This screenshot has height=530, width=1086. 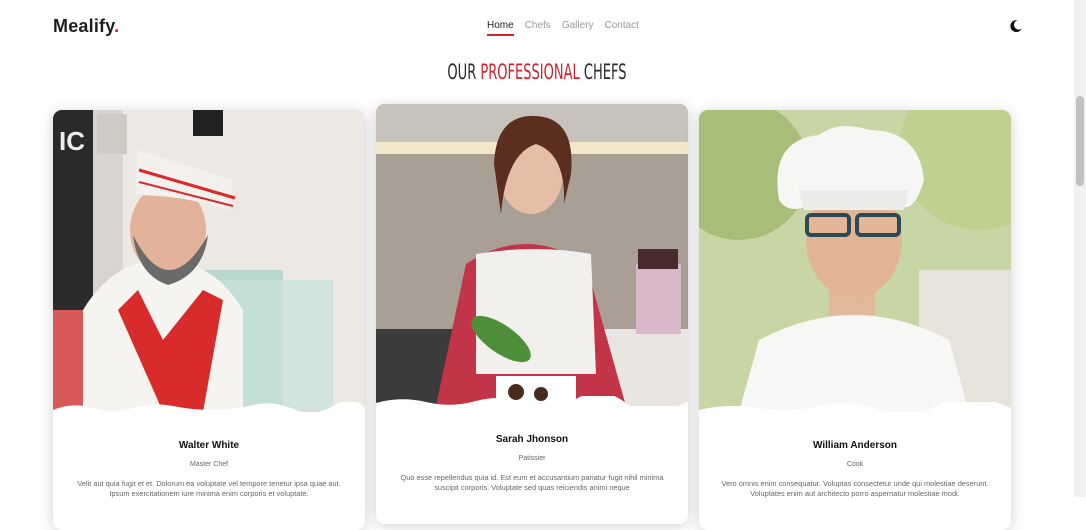 What do you see at coordinates (603, 72) in the screenshot?
I see `title-post: Chefs` at bounding box center [603, 72].